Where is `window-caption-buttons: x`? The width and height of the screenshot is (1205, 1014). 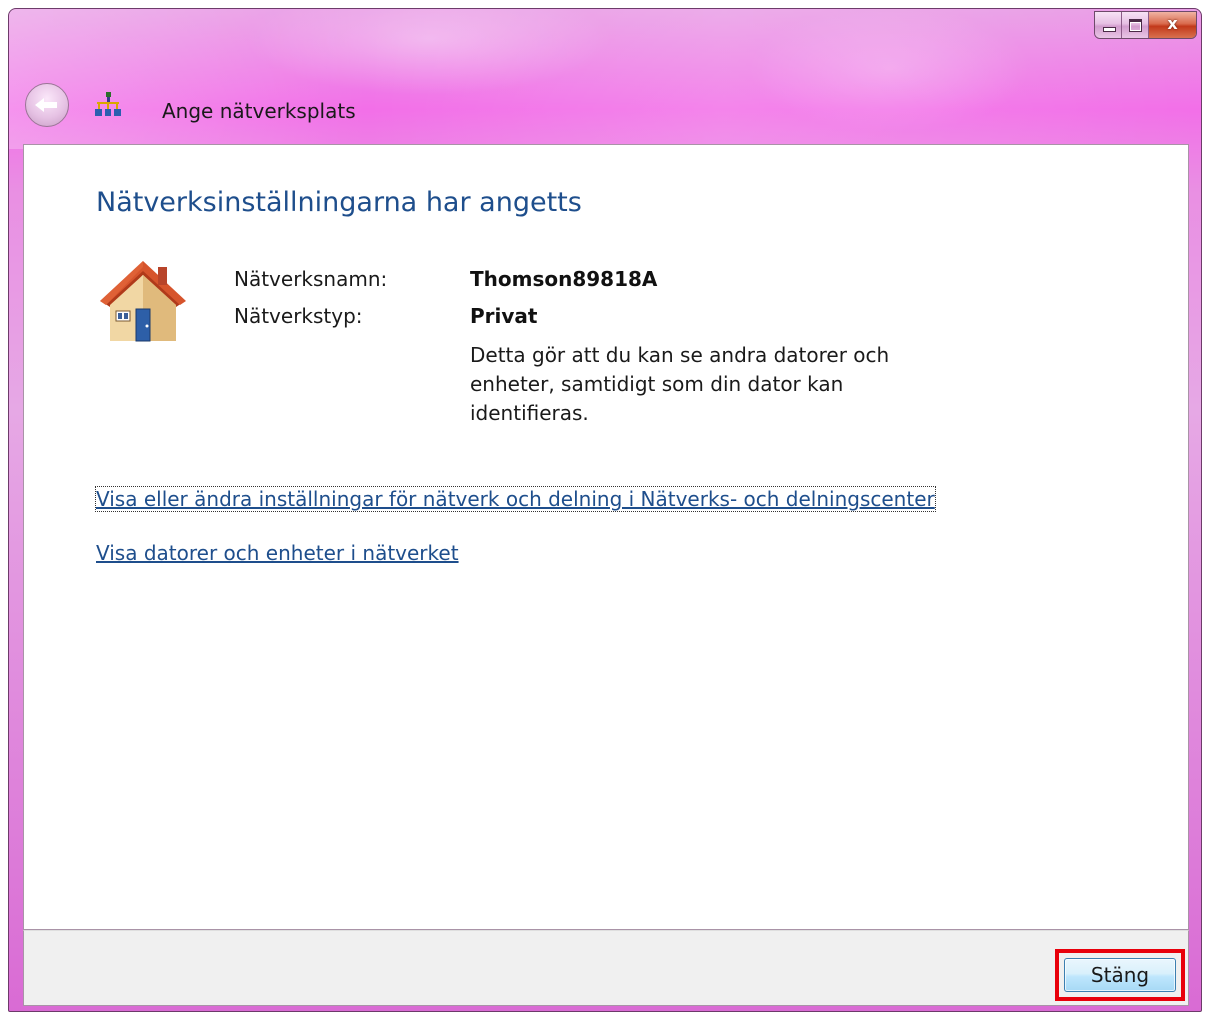 window-caption-buttons: x is located at coordinates (1145, 25).